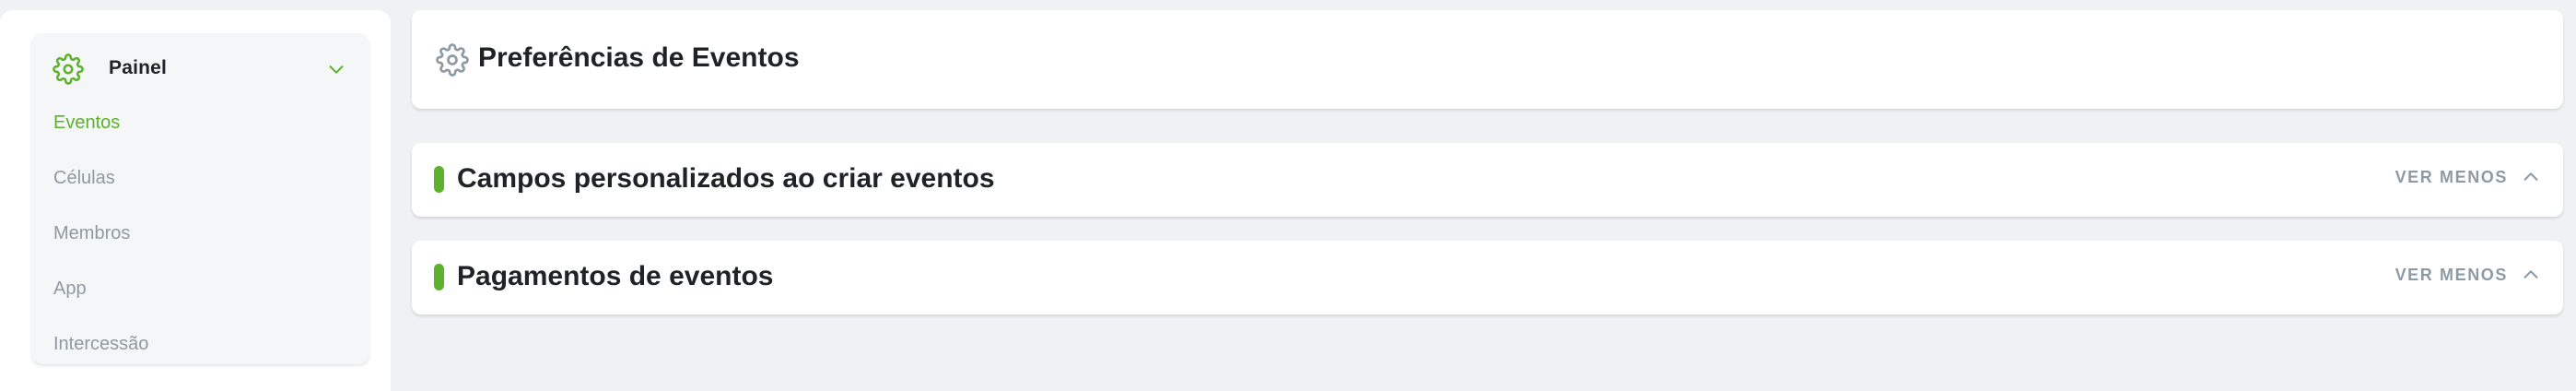 Image resolution: width=2576 pixels, height=391 pixels. Describe the element at coordinates (91, 233) in the screenshot. I see `sidebar-item-membros: Membros` at that location.